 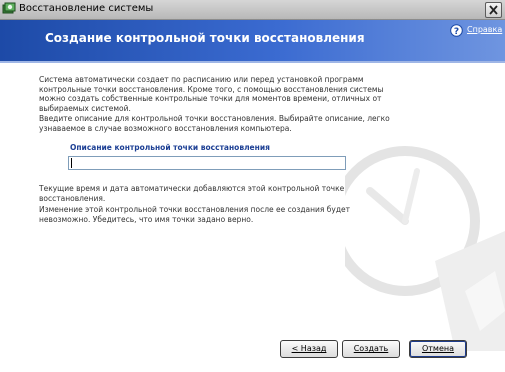 What do you see at coordinates (309, 349) in the screenshot?
I see `back-button: < Назад` at bounding box center [309, 349].